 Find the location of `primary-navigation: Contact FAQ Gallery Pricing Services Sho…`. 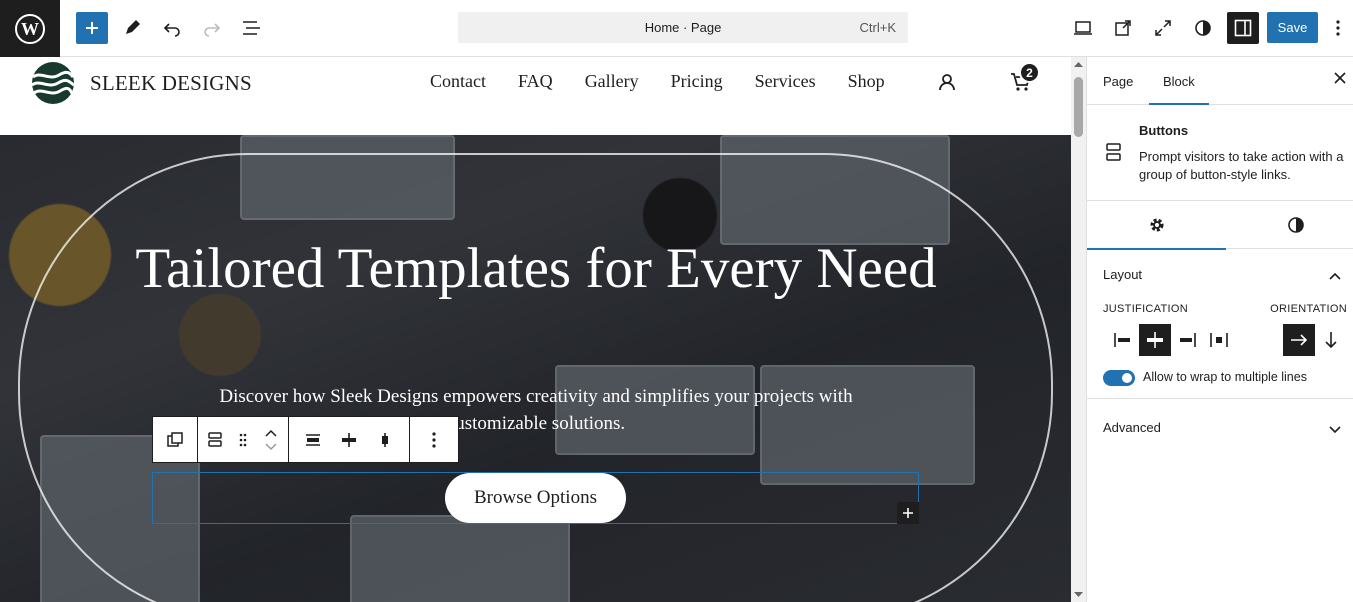

primary-navigation: Contact FAQ Gallery Pricing Services Sho… is located at coordinates (673, 81).